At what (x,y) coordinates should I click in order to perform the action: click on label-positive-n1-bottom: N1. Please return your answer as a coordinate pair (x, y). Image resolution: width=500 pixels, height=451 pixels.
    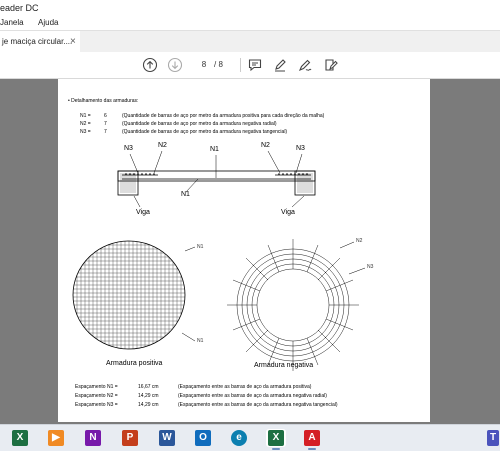
    Looking at the image, I should click on (200, 341).